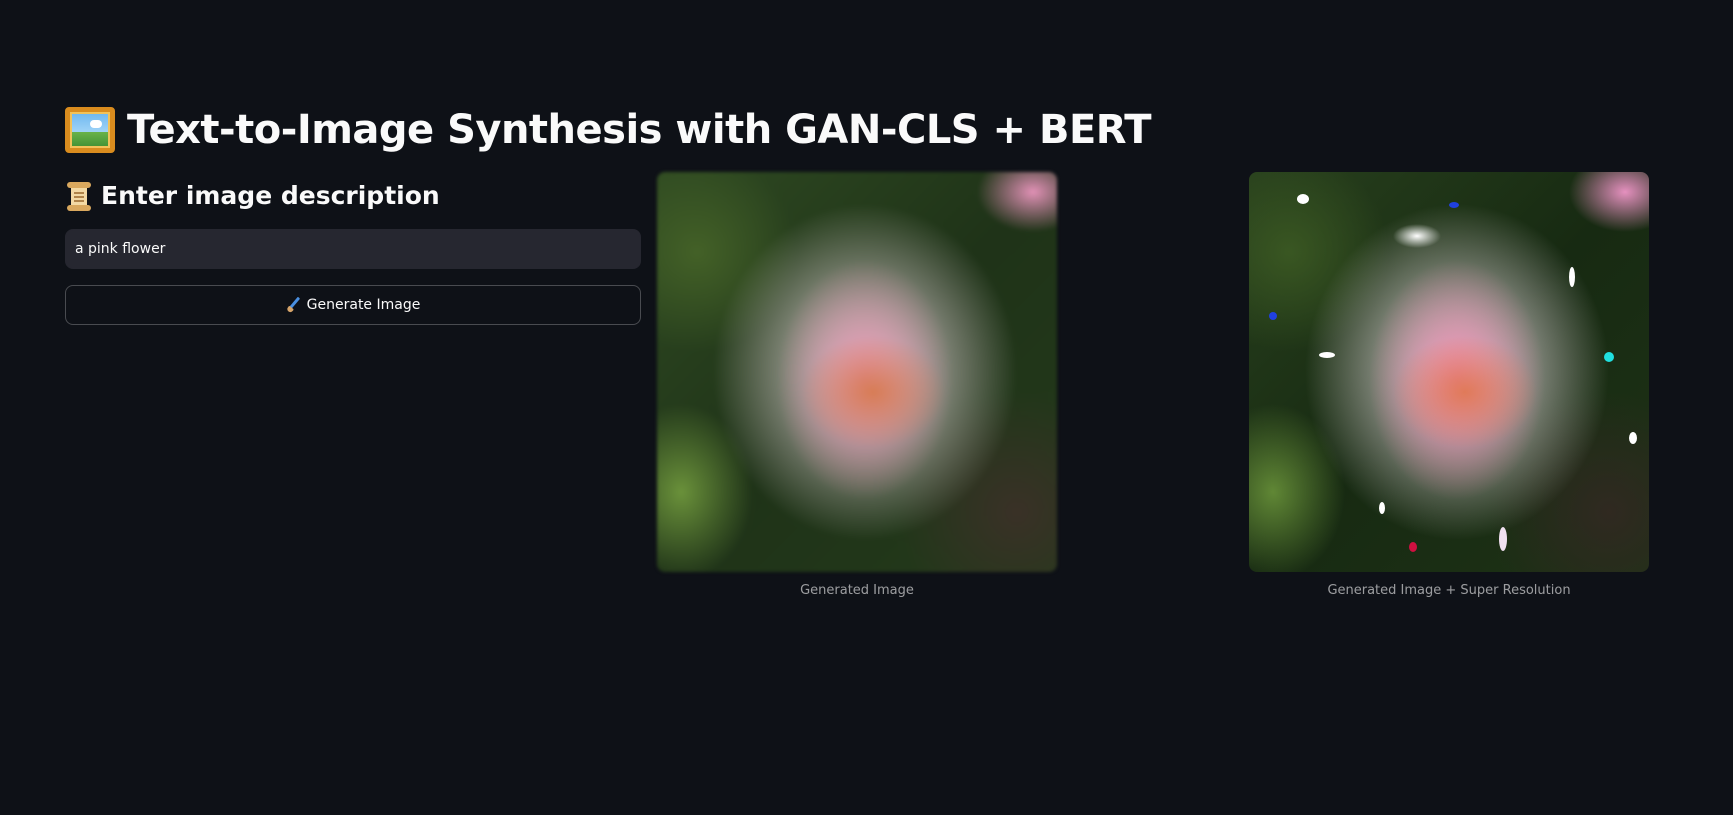  Describe the element at coordinates (90, 130) in the screenshot. I see `framed-picture-icon` at that location.